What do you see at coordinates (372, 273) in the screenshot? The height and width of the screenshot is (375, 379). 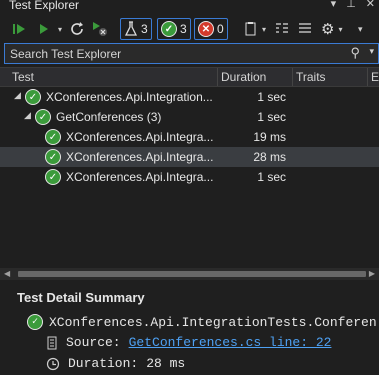 I see `scroll-right-icon: ▶` at bounding box center [372, 273].